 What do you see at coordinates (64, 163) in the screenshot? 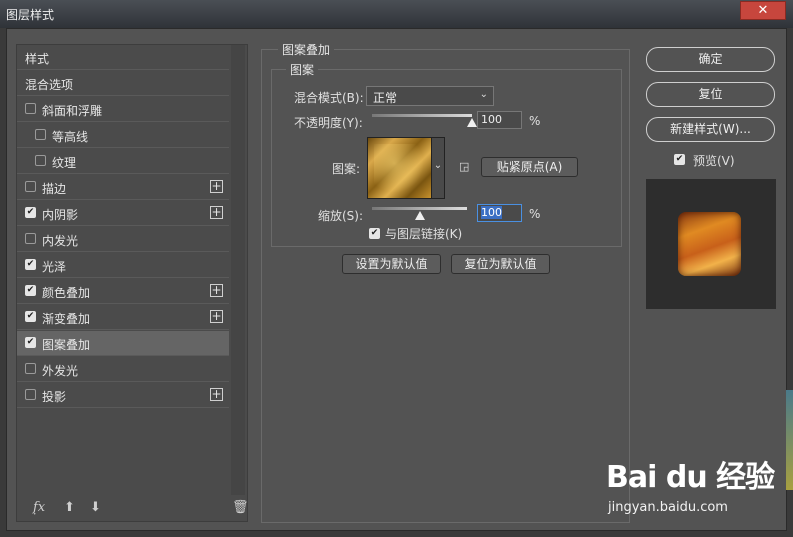
I see `style-list-label: 纹理` at bounding box center [64, 163].